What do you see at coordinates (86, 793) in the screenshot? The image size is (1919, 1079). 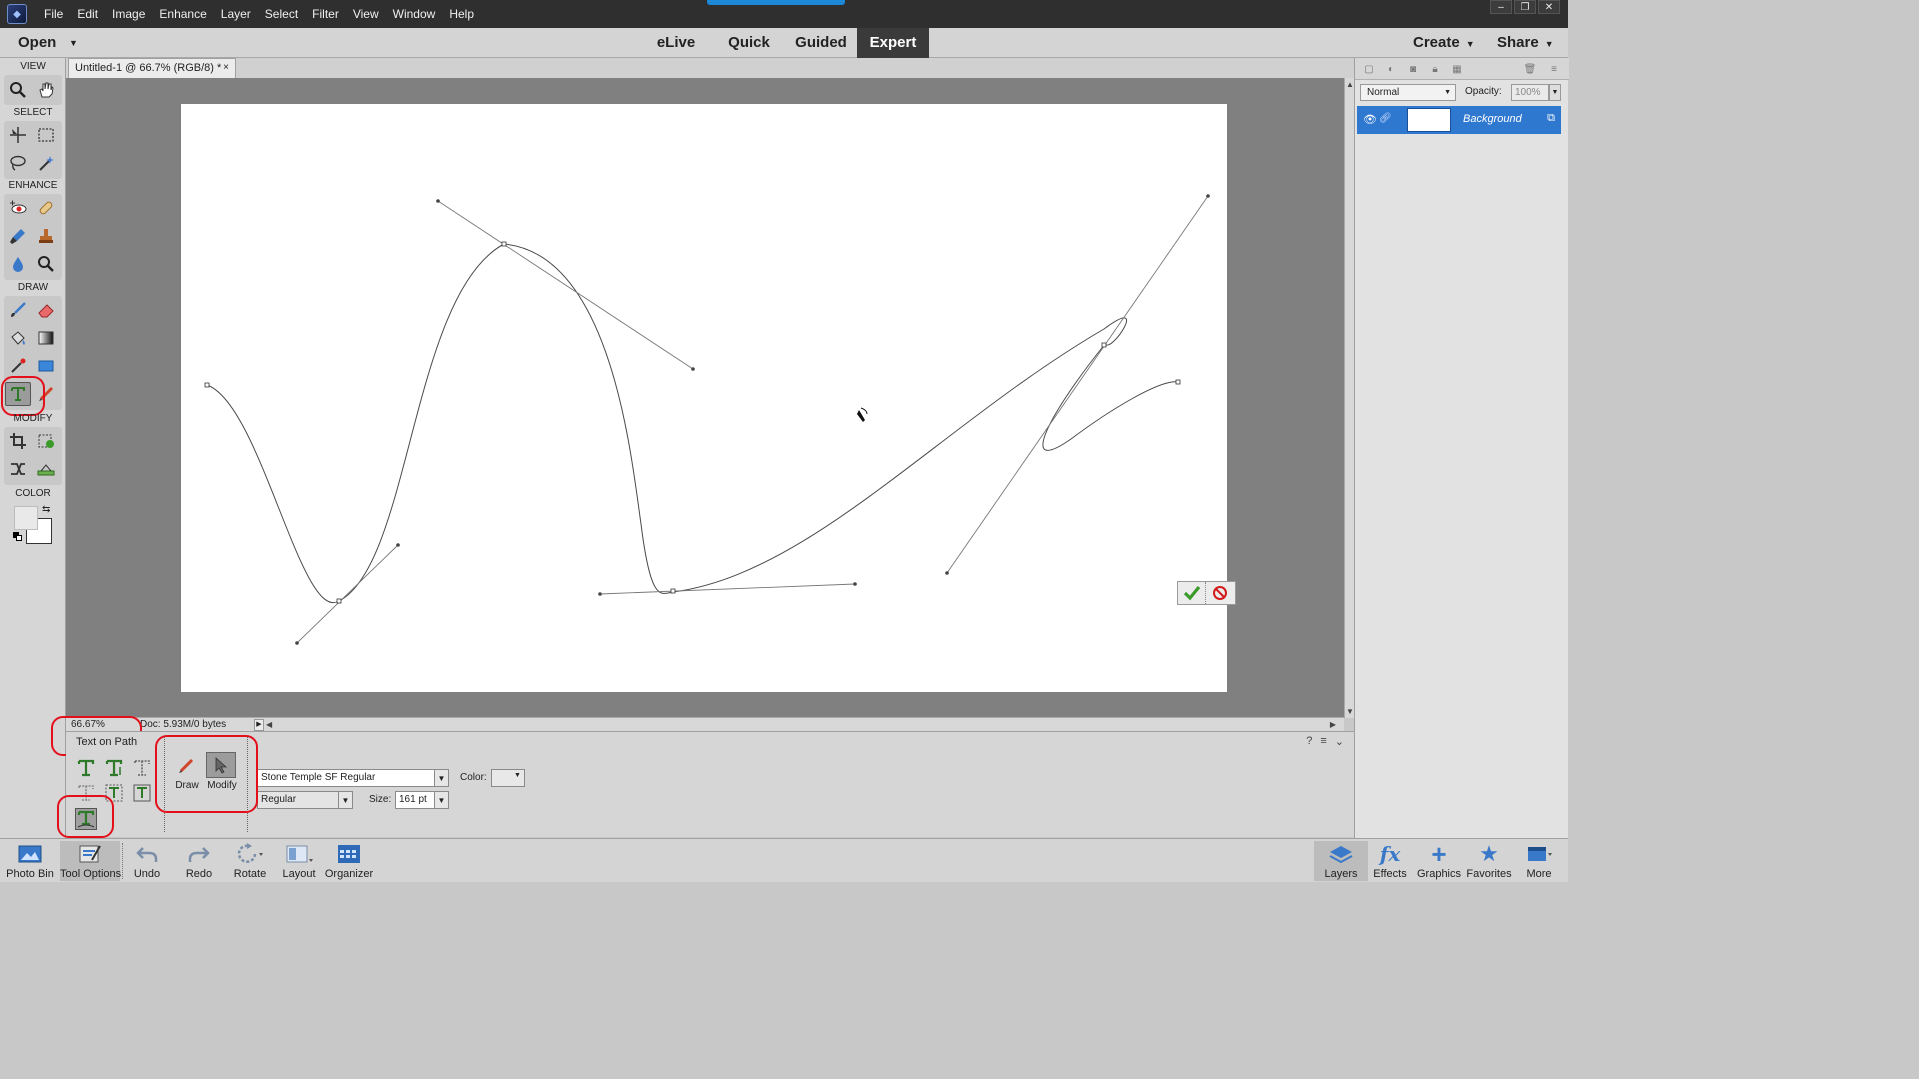 I see `vertical-type-mask-icon` at bounding box center [86, 793].